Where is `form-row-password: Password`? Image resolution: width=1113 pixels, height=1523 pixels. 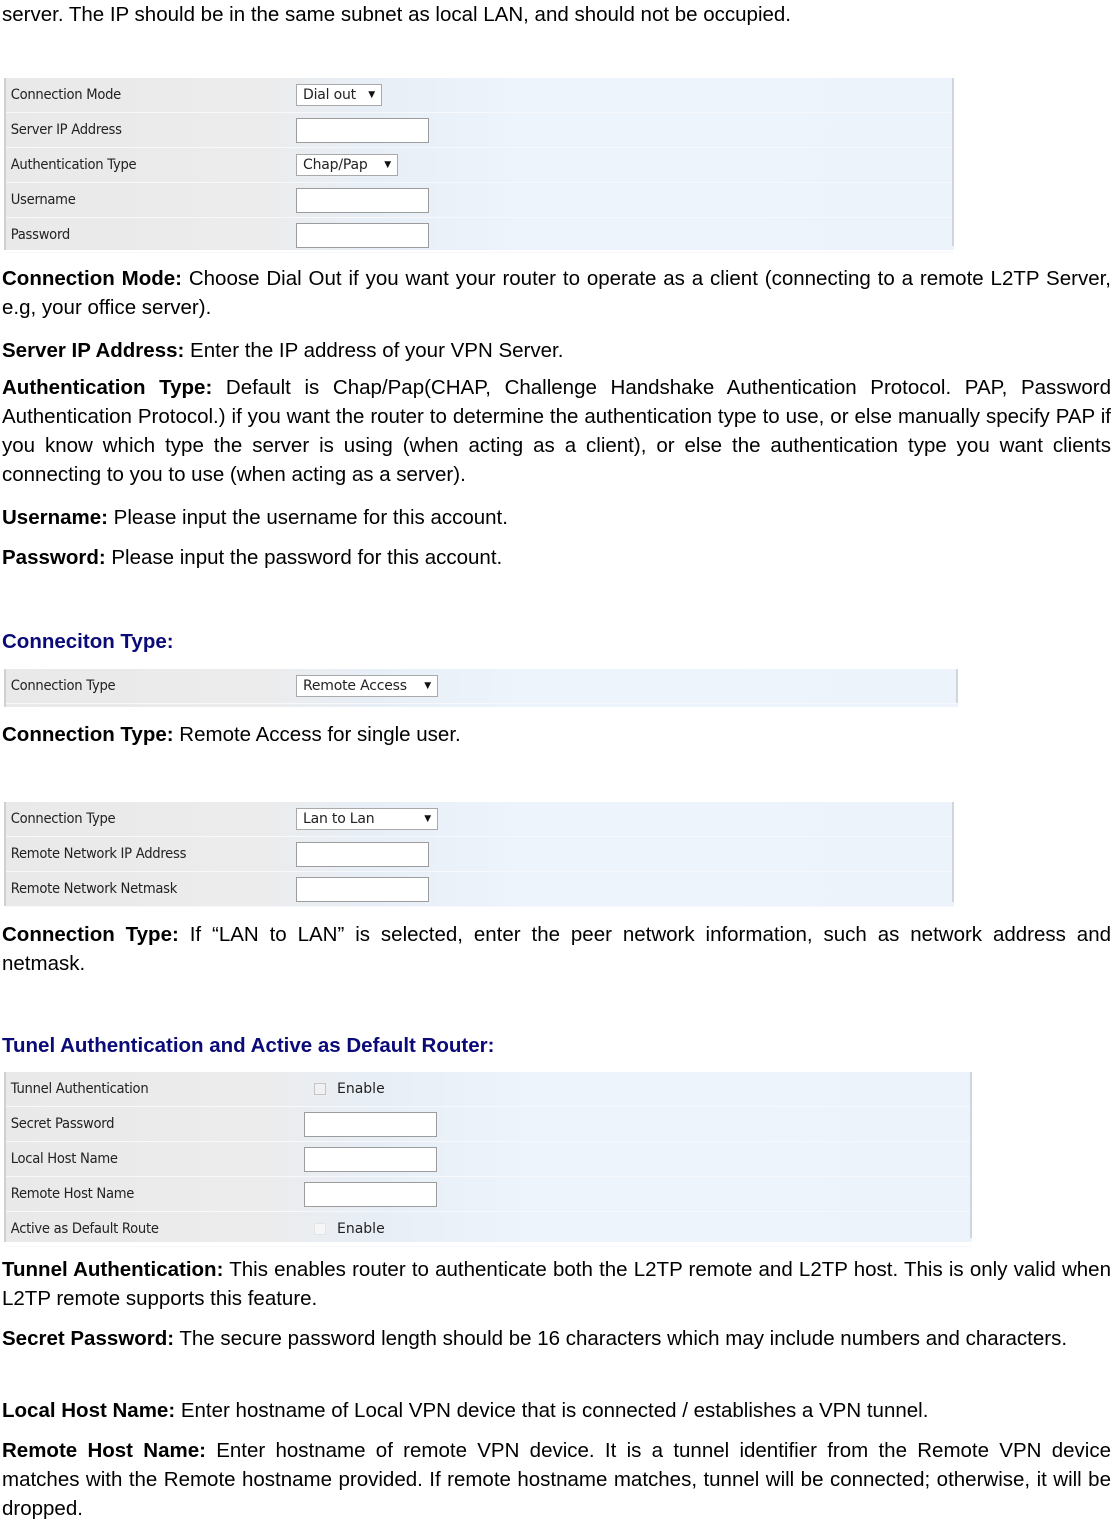 form-row-password: Password is located at coordinates (480, 235).